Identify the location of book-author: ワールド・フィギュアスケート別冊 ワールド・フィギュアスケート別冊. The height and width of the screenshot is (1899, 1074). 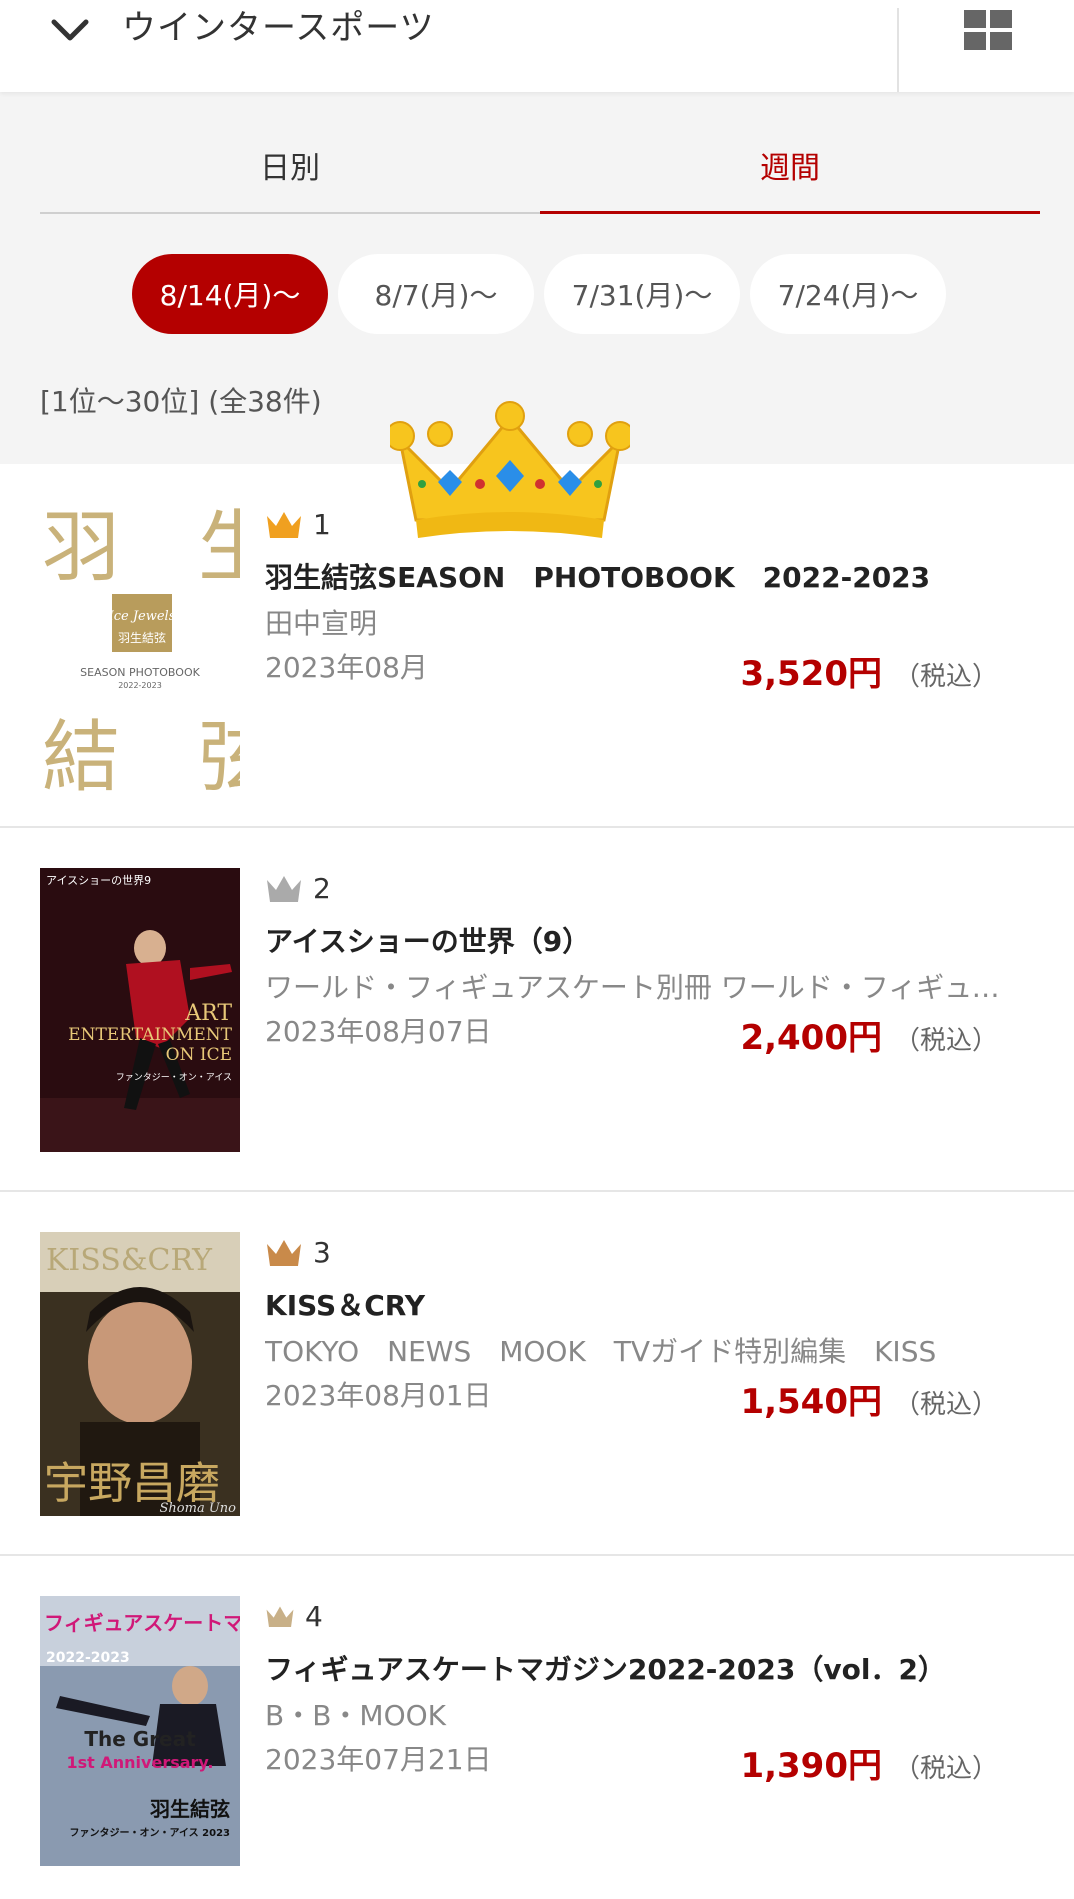
(645, 987).